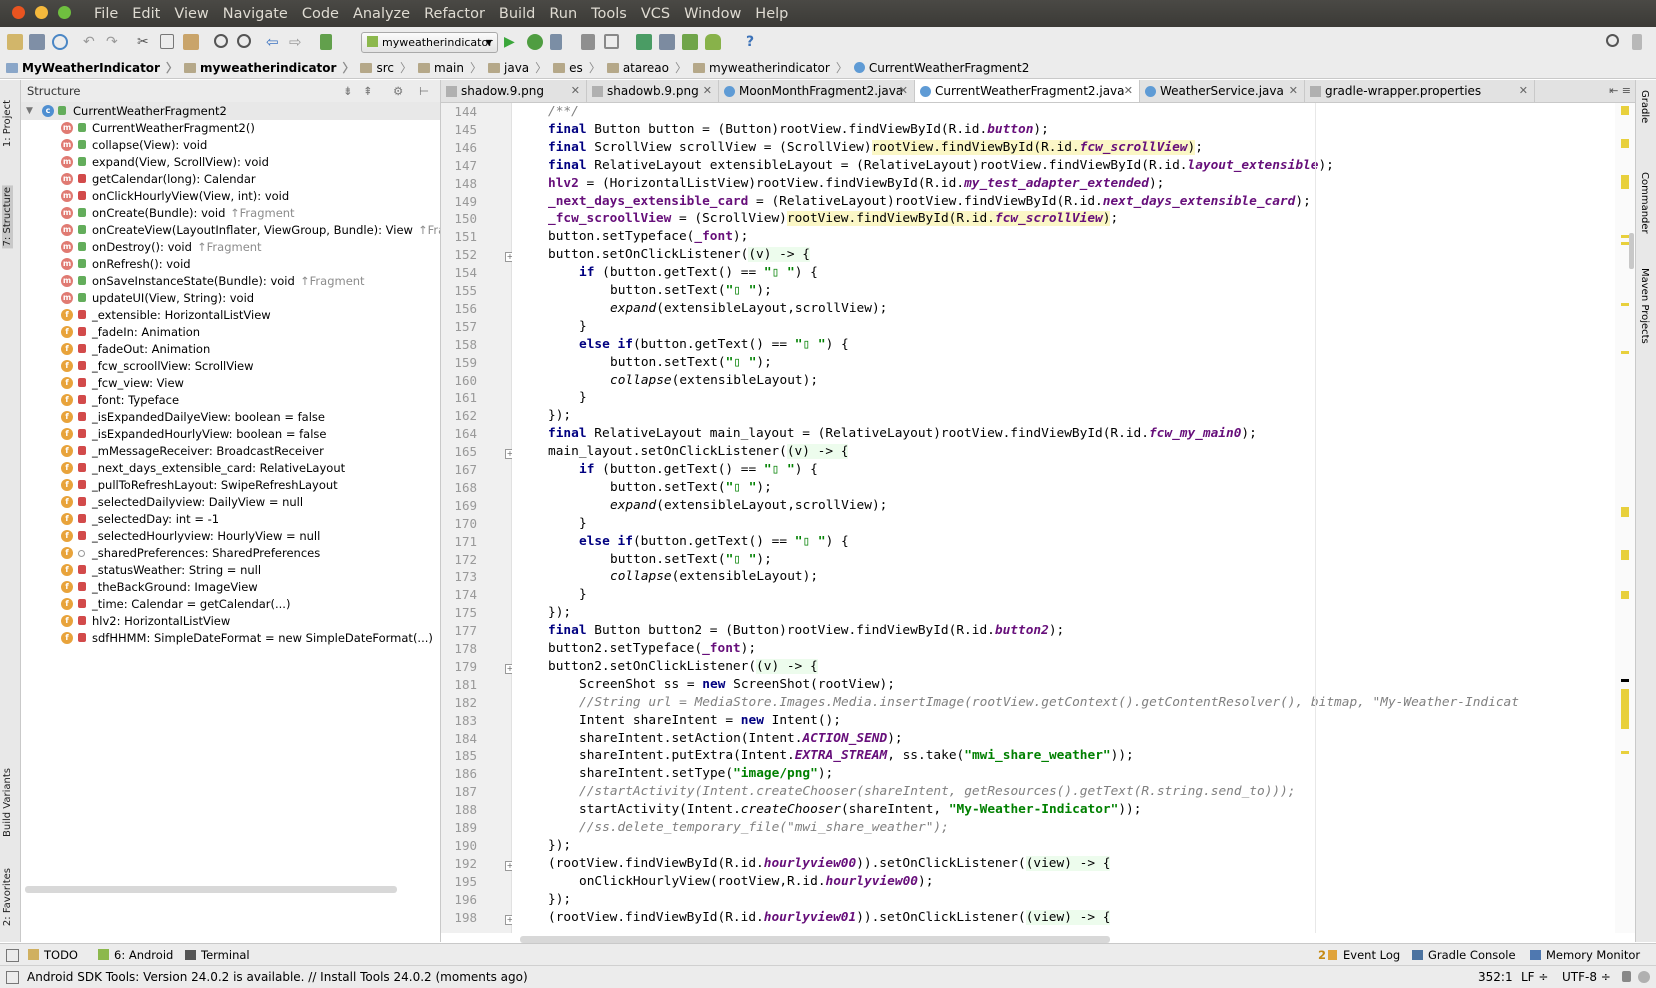 The width and height of the screenshot is (1656, 988). I want to click on code-line: main_layout.setOnClickListener((v) -> {, so click(698, 452).